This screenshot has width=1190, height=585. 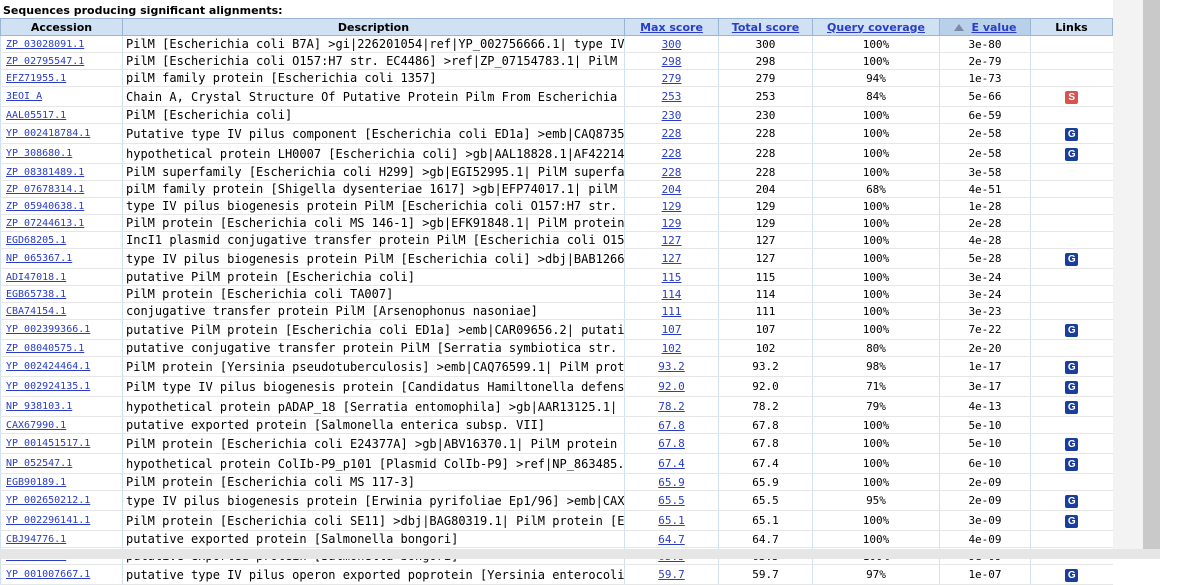 I want to click on accession-cell-link: AAL05517.1, so click(x=36, y=115).